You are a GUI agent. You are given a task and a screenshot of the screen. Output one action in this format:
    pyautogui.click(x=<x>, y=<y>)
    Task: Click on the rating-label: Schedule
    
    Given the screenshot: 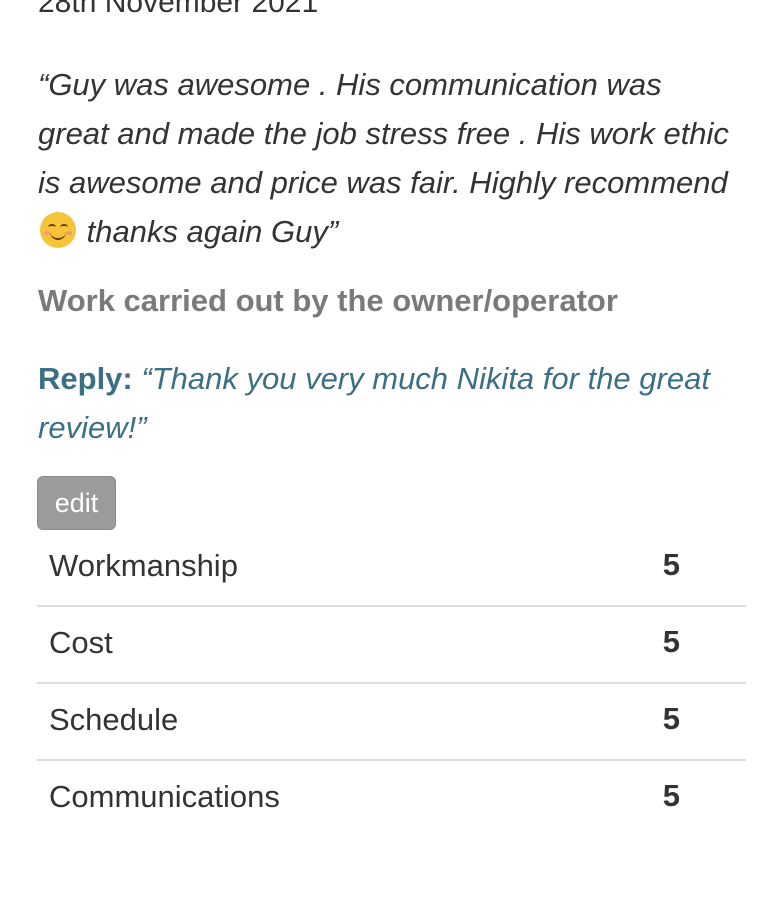 What is the action you would take?
    pyautogui.click(x=114, y=719)
    